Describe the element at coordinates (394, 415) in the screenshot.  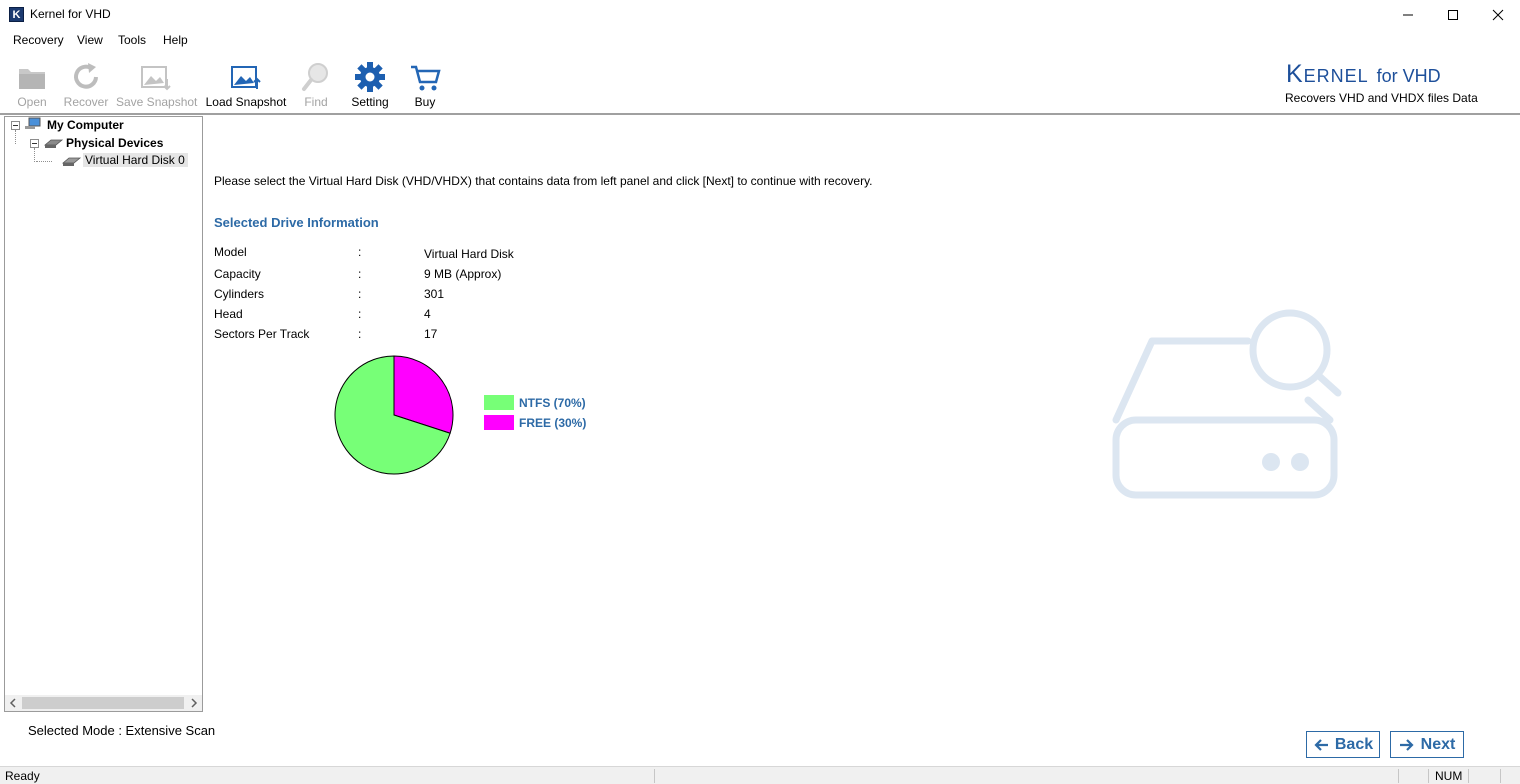
I see `partition-pie-chart` at that location.